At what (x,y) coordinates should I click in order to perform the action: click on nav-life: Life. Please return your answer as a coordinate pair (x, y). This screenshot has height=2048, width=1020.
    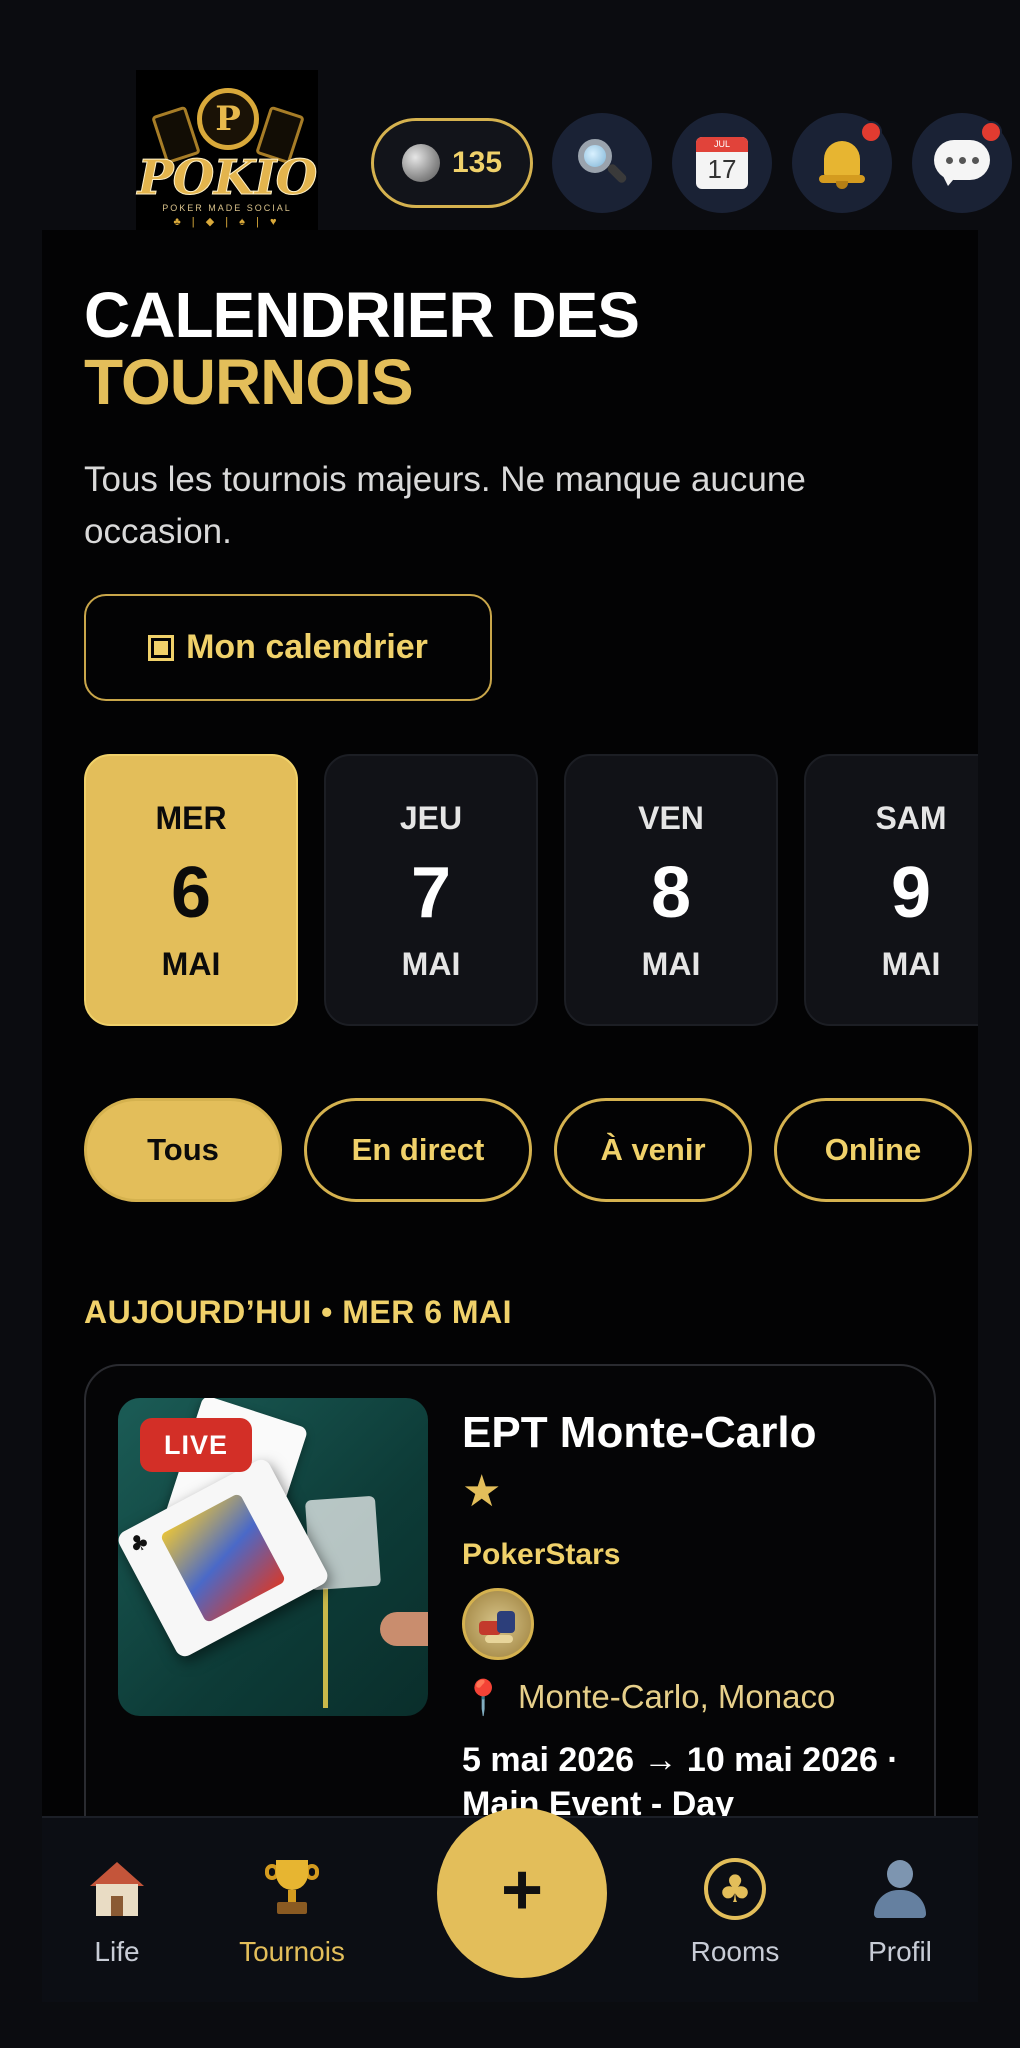
    Looking at the image, I should click on (117, 1913).